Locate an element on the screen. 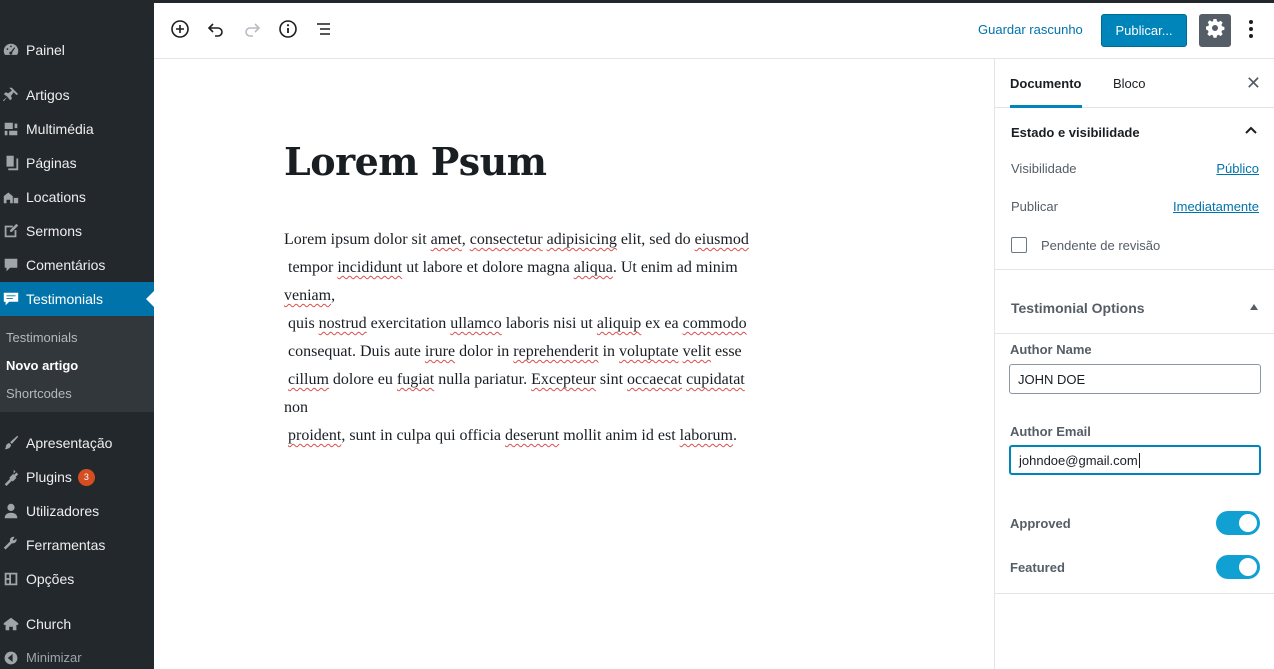 This screenshot has width=1274, height=669. menu-item-apresentacao: Apresentação is located at coordinates (77, 443).